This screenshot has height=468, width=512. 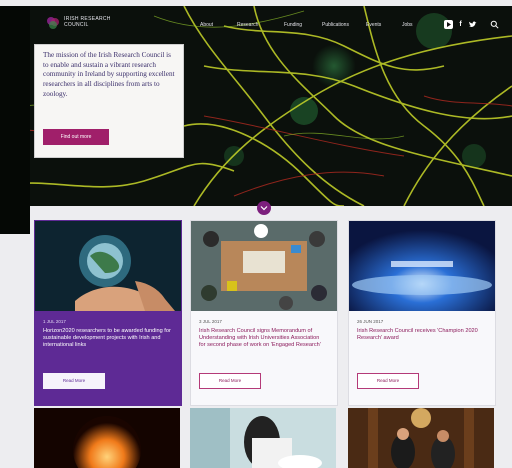 What do you see at coordinates (494, 24) in the screenshot?
I see `search-icon` at bounding box center [494, 24].